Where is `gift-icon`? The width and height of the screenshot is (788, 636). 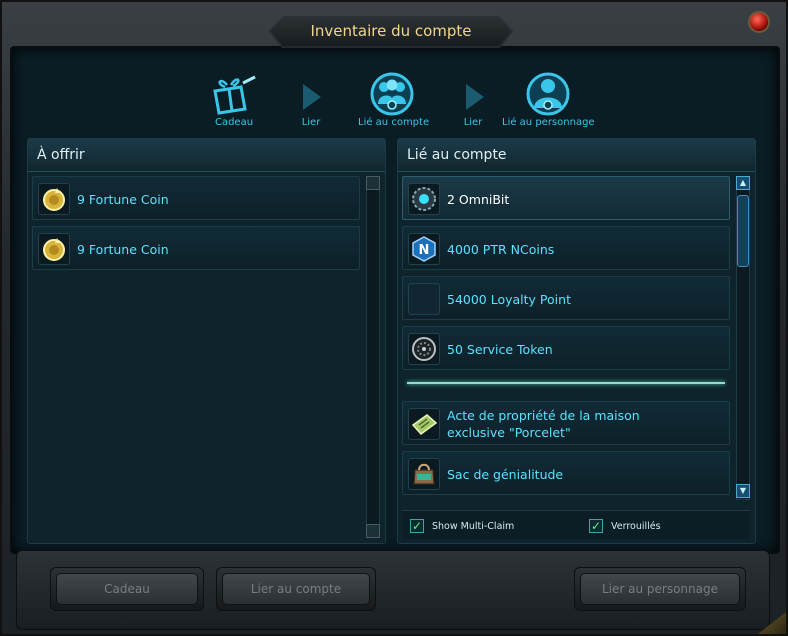
gift-icon is located at coordinates (234, 95).